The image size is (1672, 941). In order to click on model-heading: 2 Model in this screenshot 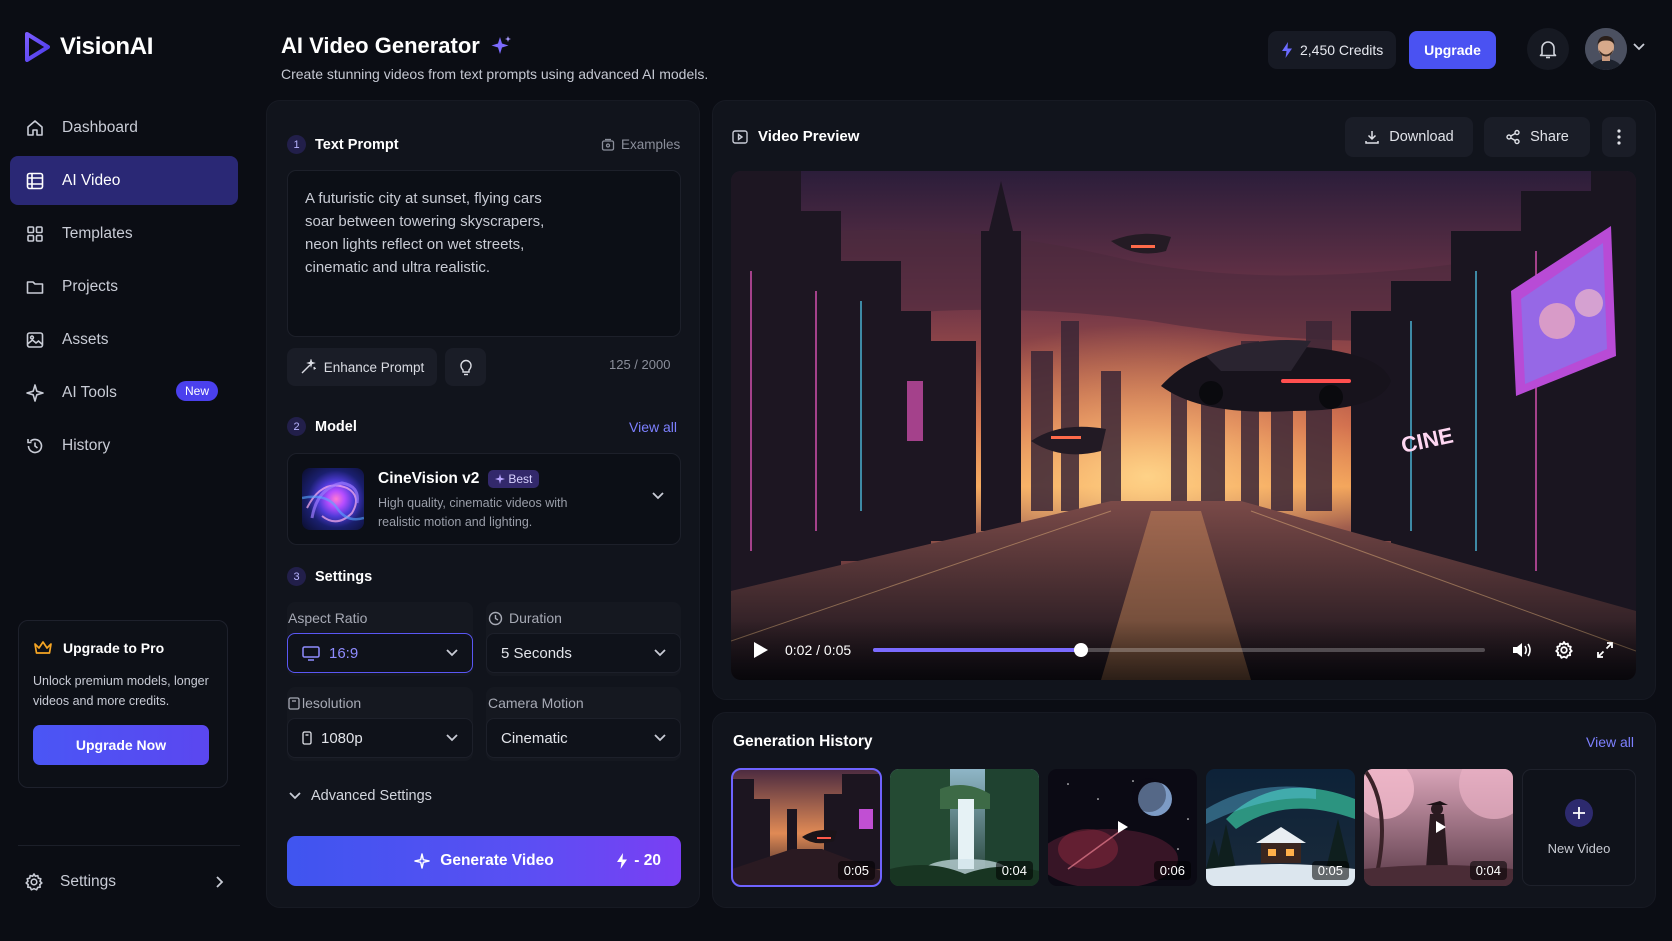, I will do `click(322, 426)`.